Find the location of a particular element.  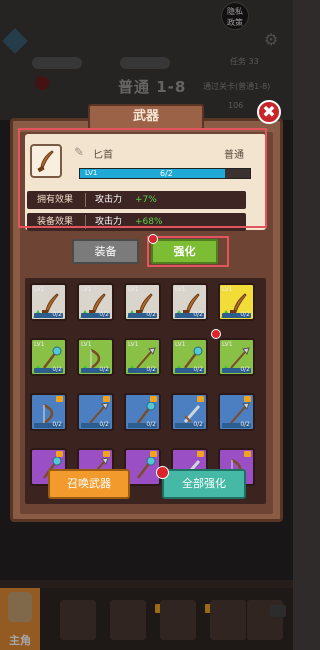

tab-equip: 装备 is located at coordinates (105, 251).